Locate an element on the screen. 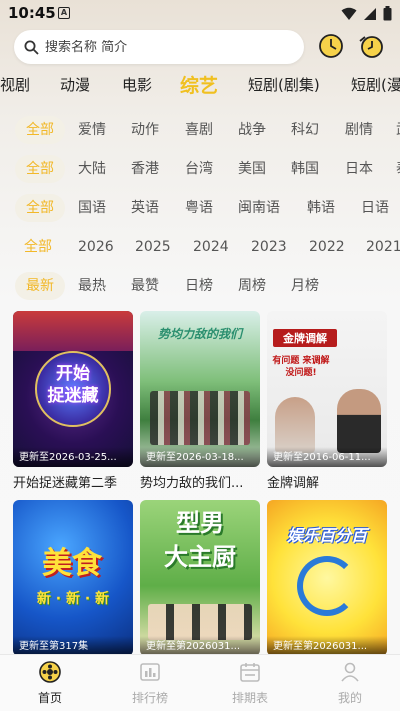 This screenshot has width=400, height=711. chip-sort: 最热 is located at coordinates (92, 286).